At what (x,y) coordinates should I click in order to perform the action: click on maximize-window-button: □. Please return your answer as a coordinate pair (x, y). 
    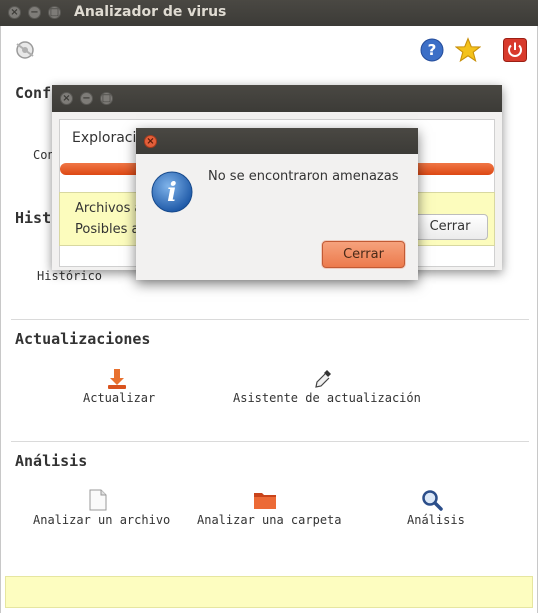
    Looking at the image, I should click on (54, 12).